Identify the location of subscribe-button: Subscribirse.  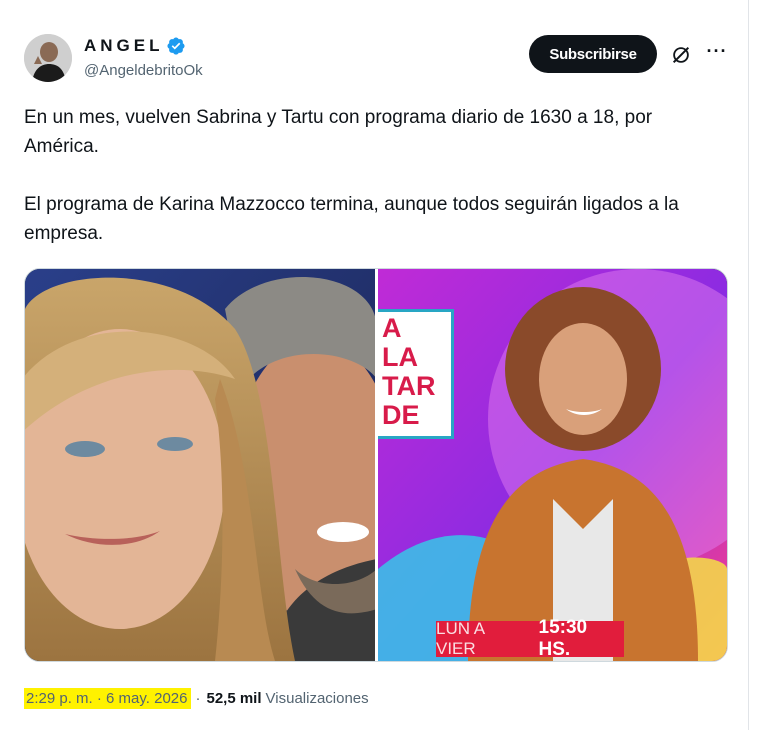
(593, 54).